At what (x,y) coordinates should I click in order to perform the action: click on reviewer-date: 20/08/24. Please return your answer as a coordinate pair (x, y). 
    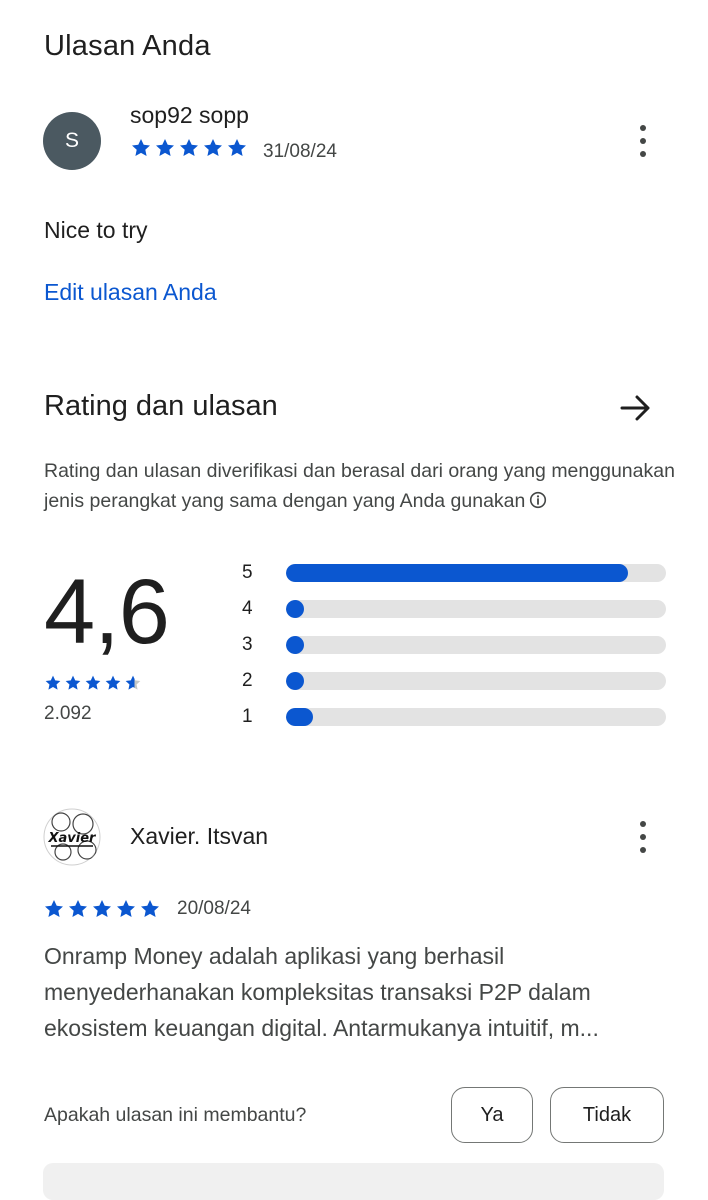
    Looking at the image, I should click on (214, 908).